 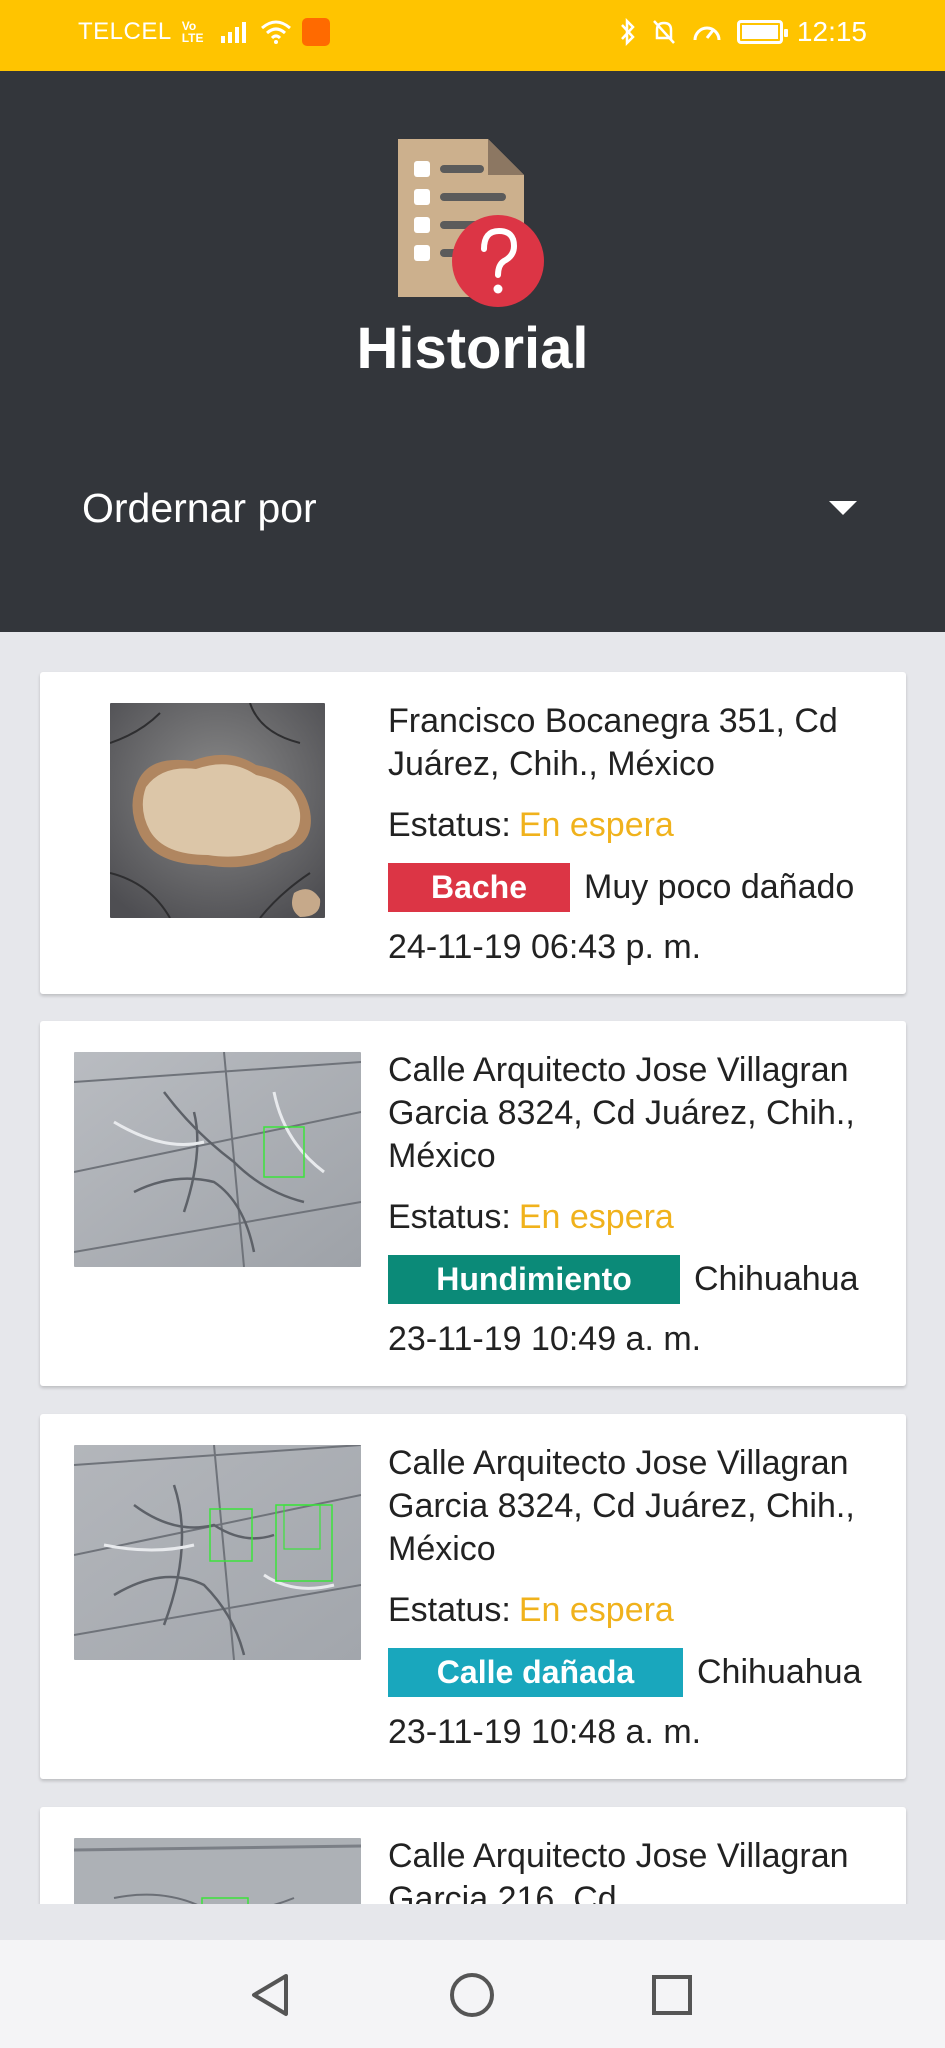 I want to click on chevron-down-icon, so click(x=843, y=508).